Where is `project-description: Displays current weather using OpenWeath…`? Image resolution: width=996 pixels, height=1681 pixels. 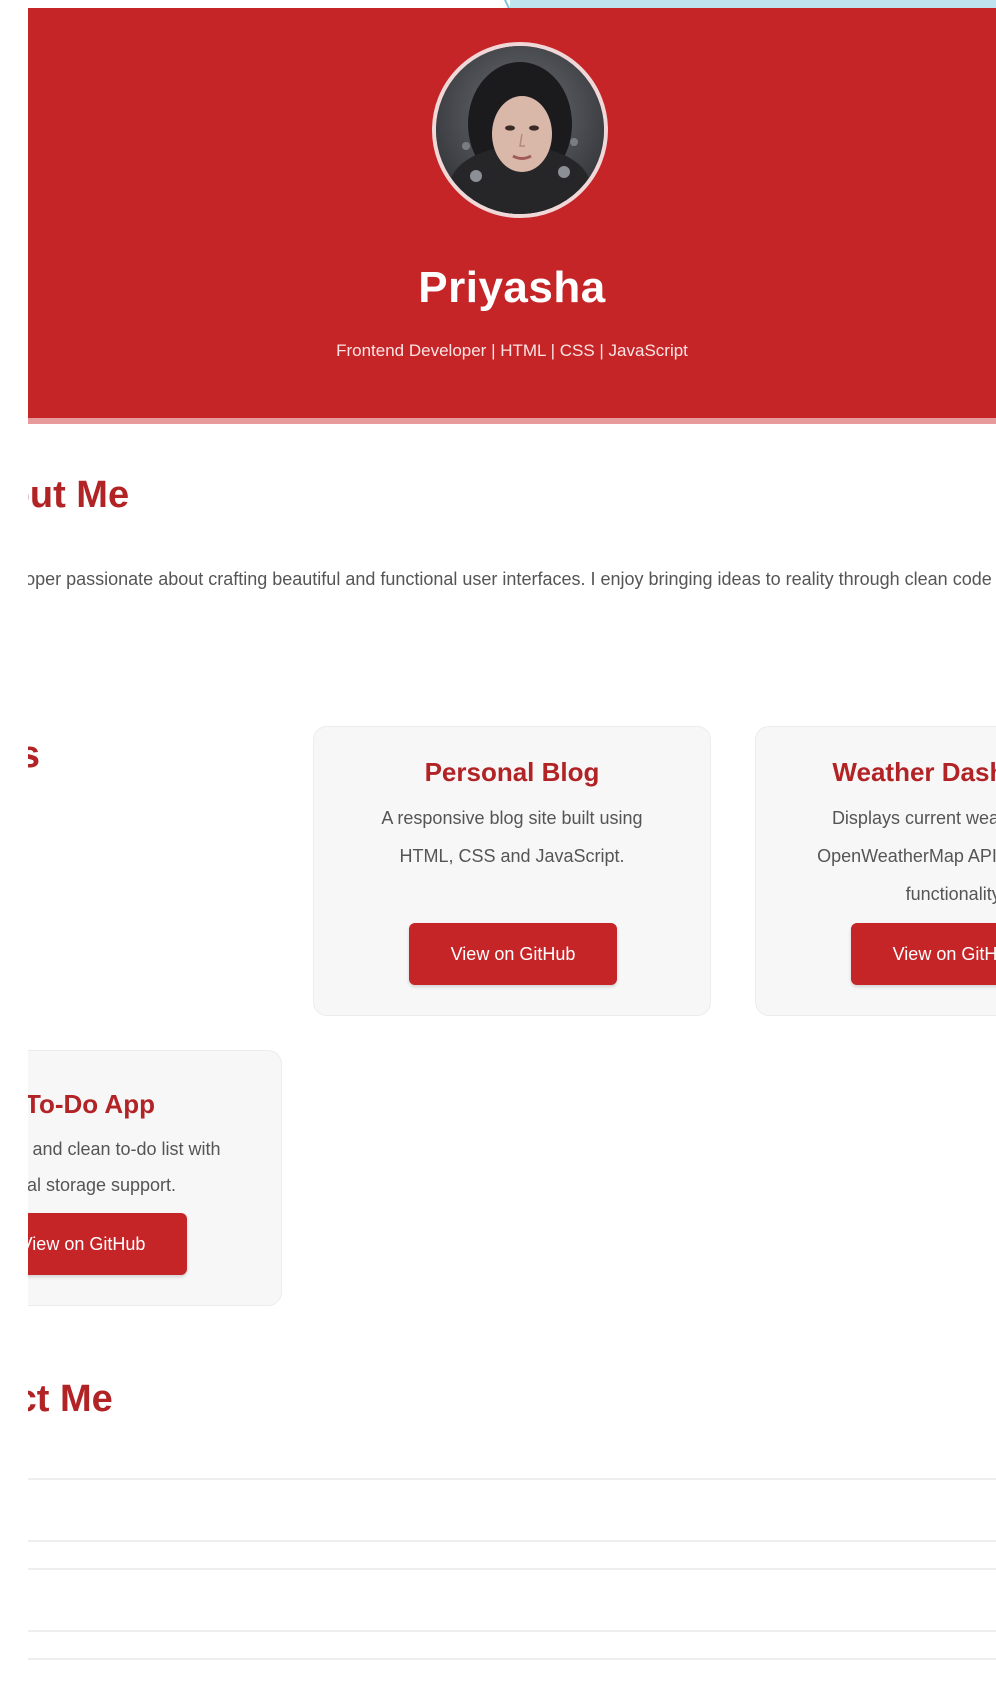 project-description: Displays current weather using OpenWeath… is located at coordinates (906, 856).